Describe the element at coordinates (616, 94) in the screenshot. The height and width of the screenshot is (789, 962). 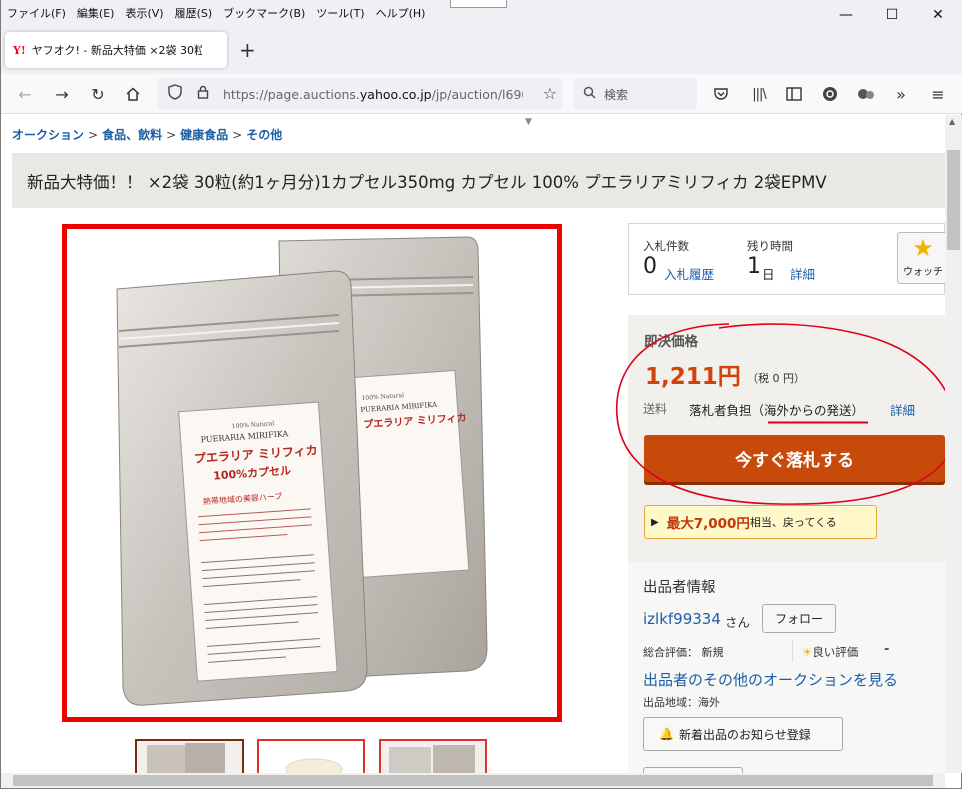
I see `search-placeholder: 検索` at that location.